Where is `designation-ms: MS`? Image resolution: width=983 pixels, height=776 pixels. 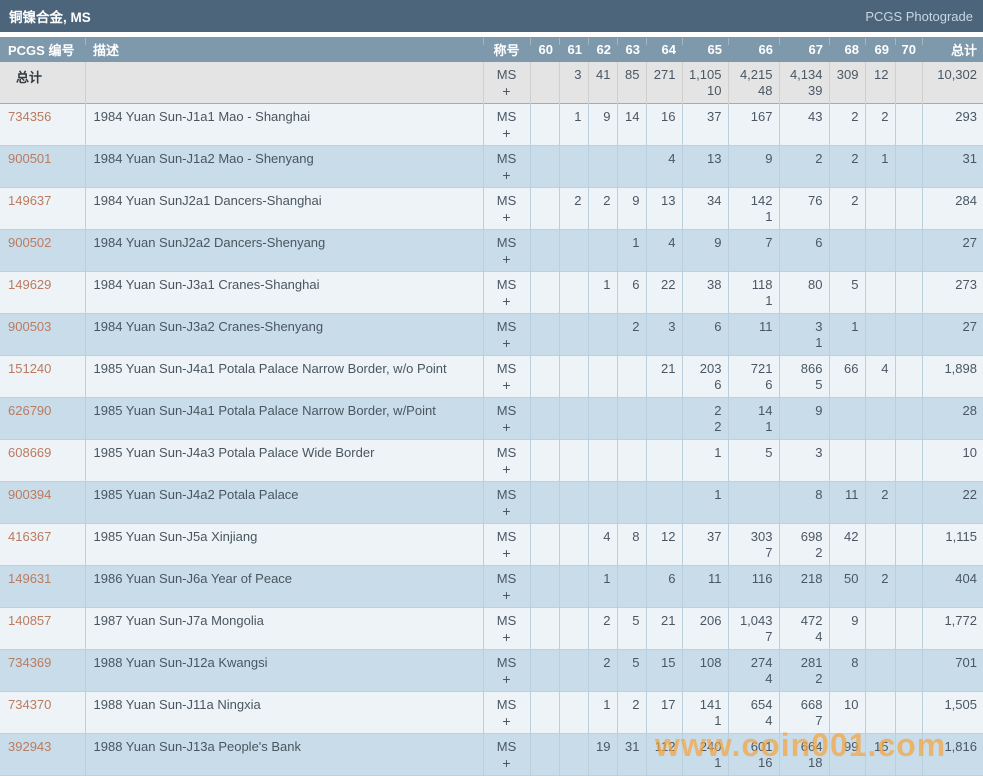 designation-ms: MS is located at coordinates (506, 284).